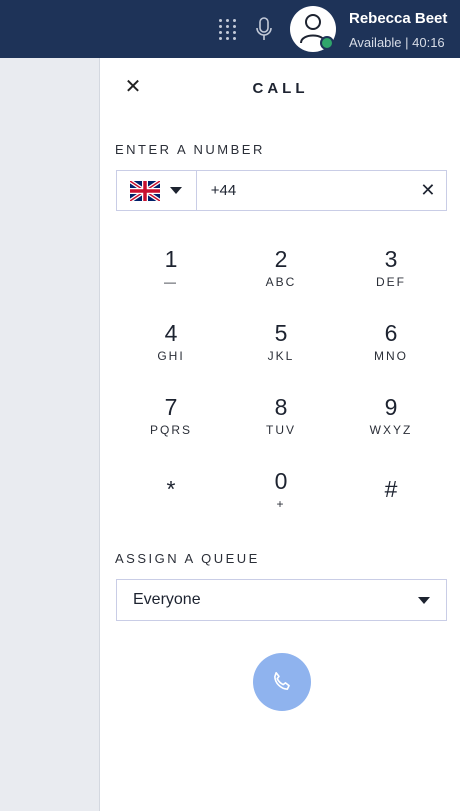  What do you see at coordinates (391, 407) in the screenshot?
I see `keypad-digit: 9` at bounding box center [391, 407].